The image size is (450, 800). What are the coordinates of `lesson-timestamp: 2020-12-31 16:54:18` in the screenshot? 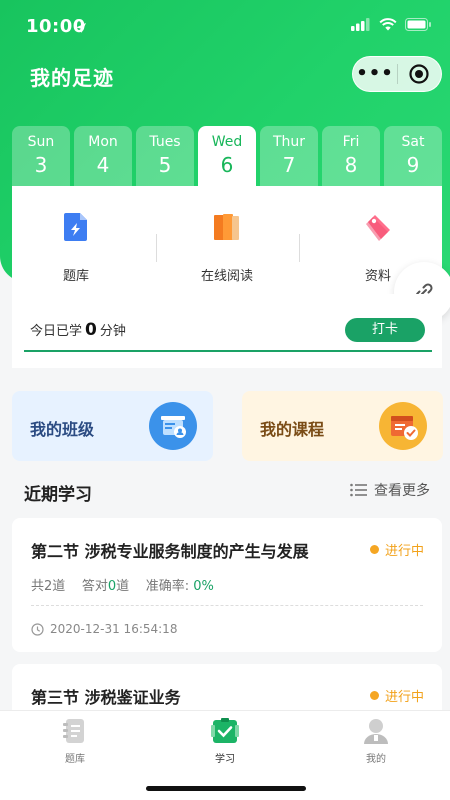 It's located at (104, 629).